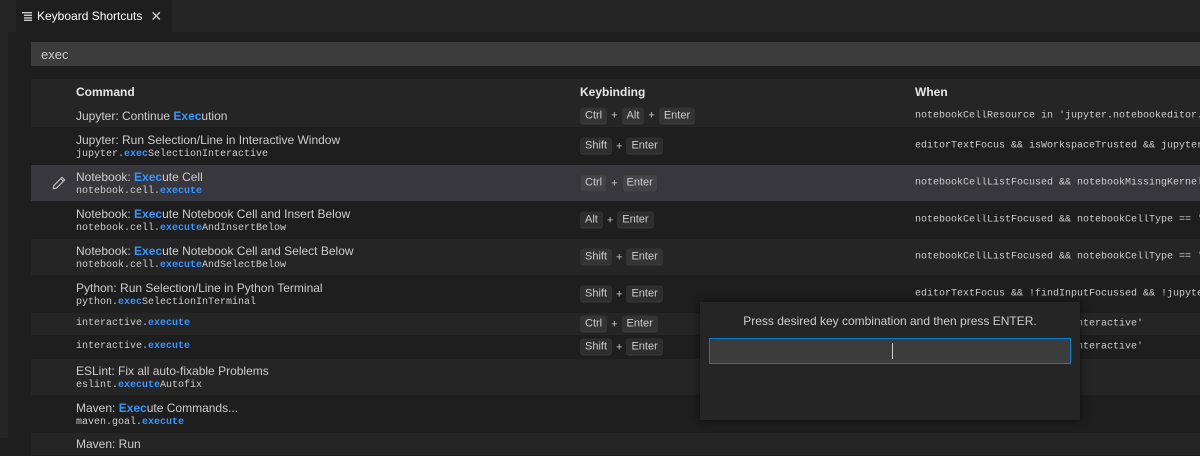 Image resolution: width=1200 pixels, height=456 pixels. Describe the element at coordinates (931, 92) in the screenshot. I see `column-header-when: When` at that location.